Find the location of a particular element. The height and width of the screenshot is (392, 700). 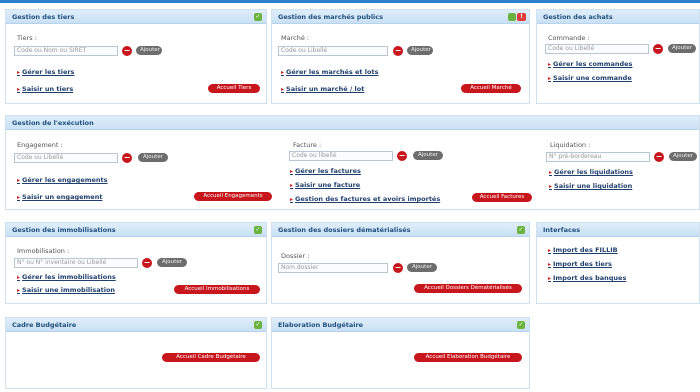

link-imported-factures: ▸ Gestion des factures et avoirs importés is located at coordinates (365, 199).